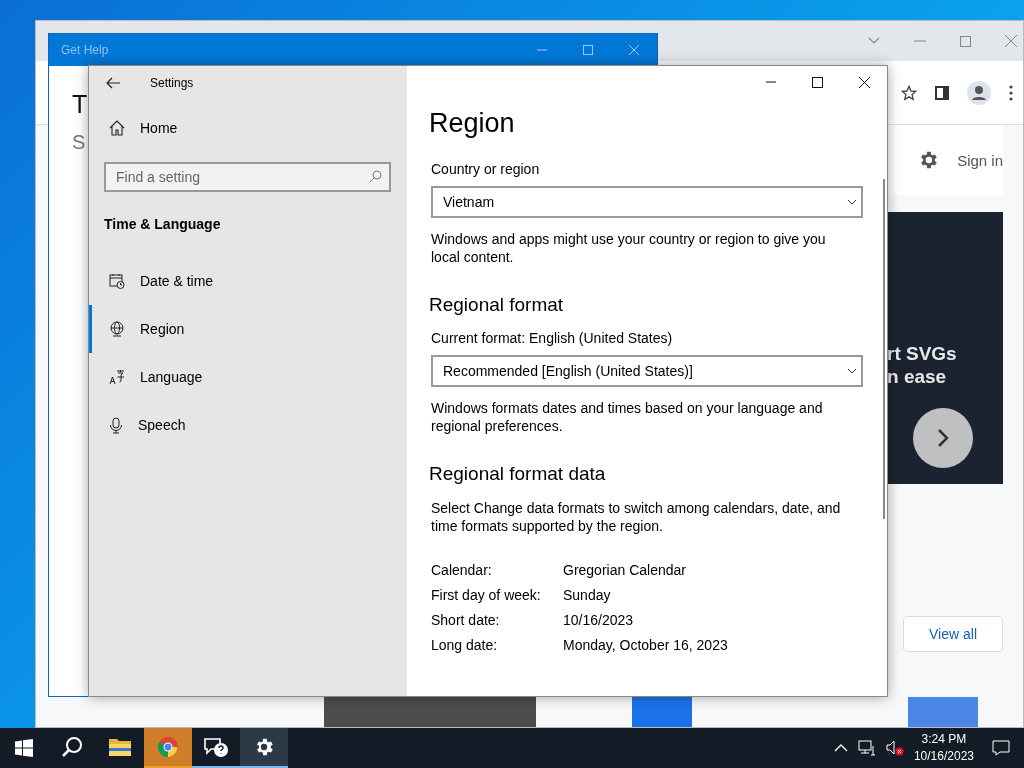 Image resolution: width=1024 pixels, height=768 pixels. What do you see at coordinates (465, 645) in the screenshot?
I see `data-label: Long date:` at bounding box center [465, 645].